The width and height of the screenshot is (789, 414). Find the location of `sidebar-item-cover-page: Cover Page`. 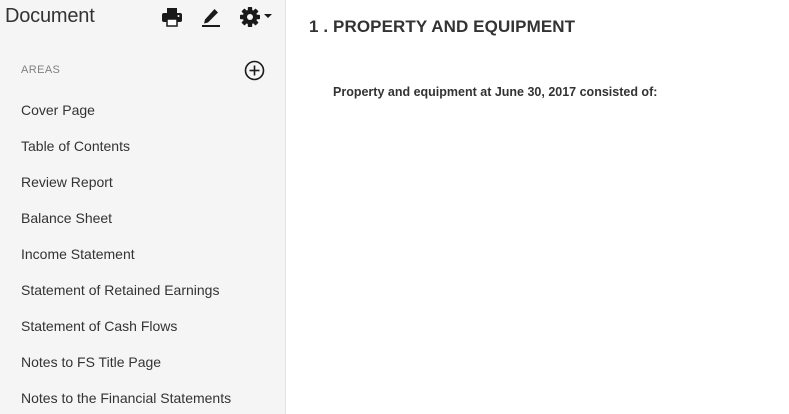

sidebar-item-cover-page: Cover Page is located at coordinates (142, 110).